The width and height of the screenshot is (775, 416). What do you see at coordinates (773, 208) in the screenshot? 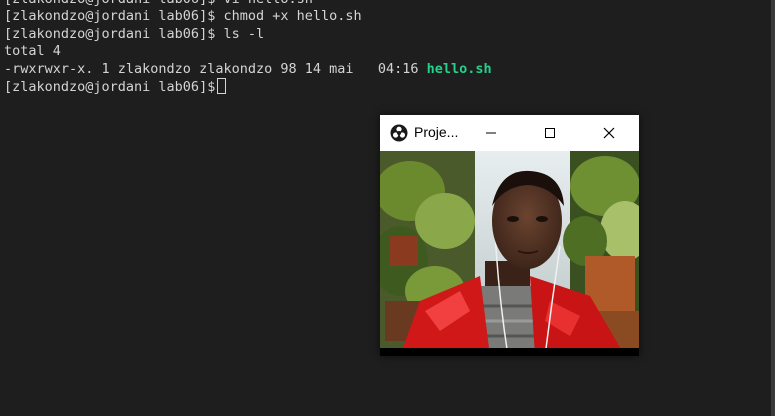
I see `terminal-scrollbar` at bounding box center [773, 208].